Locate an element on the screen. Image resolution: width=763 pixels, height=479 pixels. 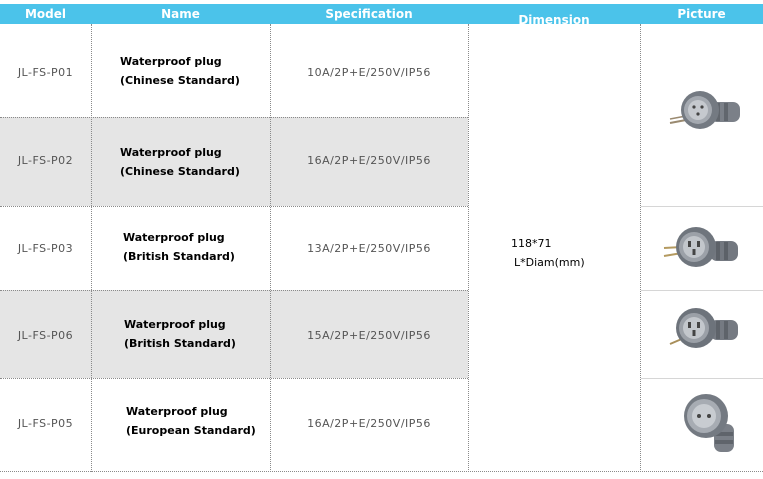
header-name: Name is located at coordinates (180, 14).